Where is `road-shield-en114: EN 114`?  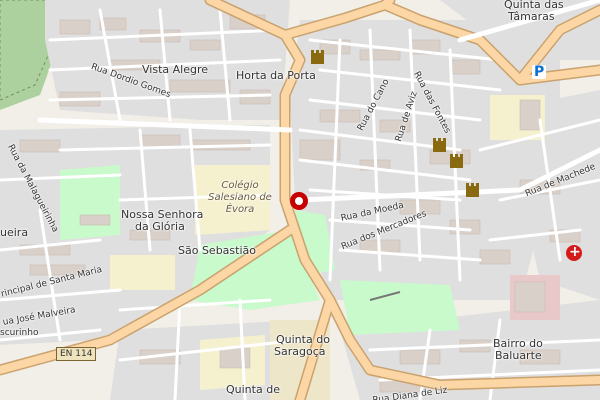 road-shield-en114: EN 114 is located at coordinates (76, 354).